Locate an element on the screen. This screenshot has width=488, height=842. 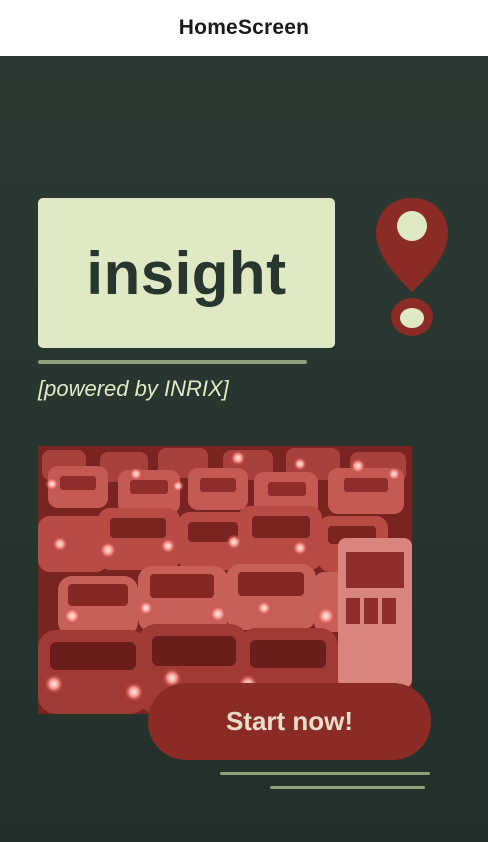
logo-box: insight is located at coordinates (186, 273).